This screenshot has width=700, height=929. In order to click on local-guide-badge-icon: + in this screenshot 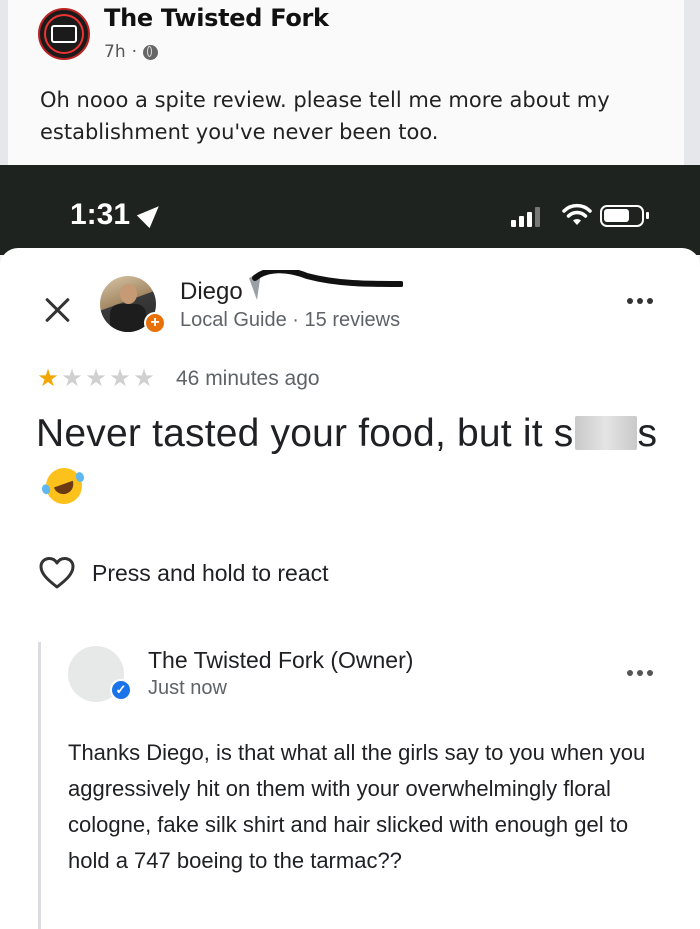, I will do `click(155, 323)`.